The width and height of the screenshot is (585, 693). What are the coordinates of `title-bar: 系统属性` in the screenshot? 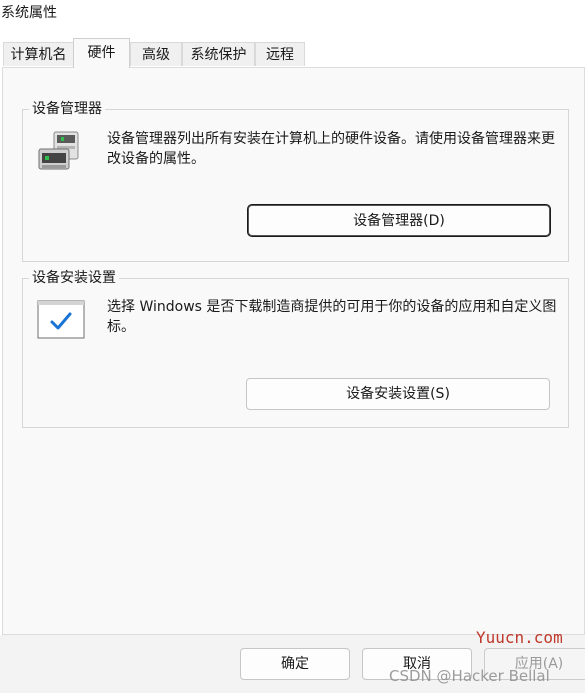 It's located at (292, 14).